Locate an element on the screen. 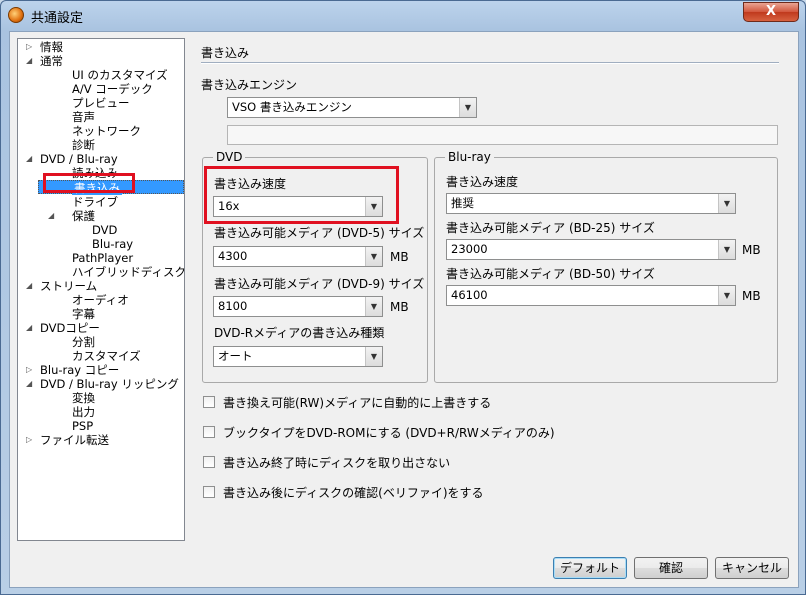 This screenshot has height=595, width=806. tree-item-label: DVD / Blu-ray is located at coordinates (79, 159).